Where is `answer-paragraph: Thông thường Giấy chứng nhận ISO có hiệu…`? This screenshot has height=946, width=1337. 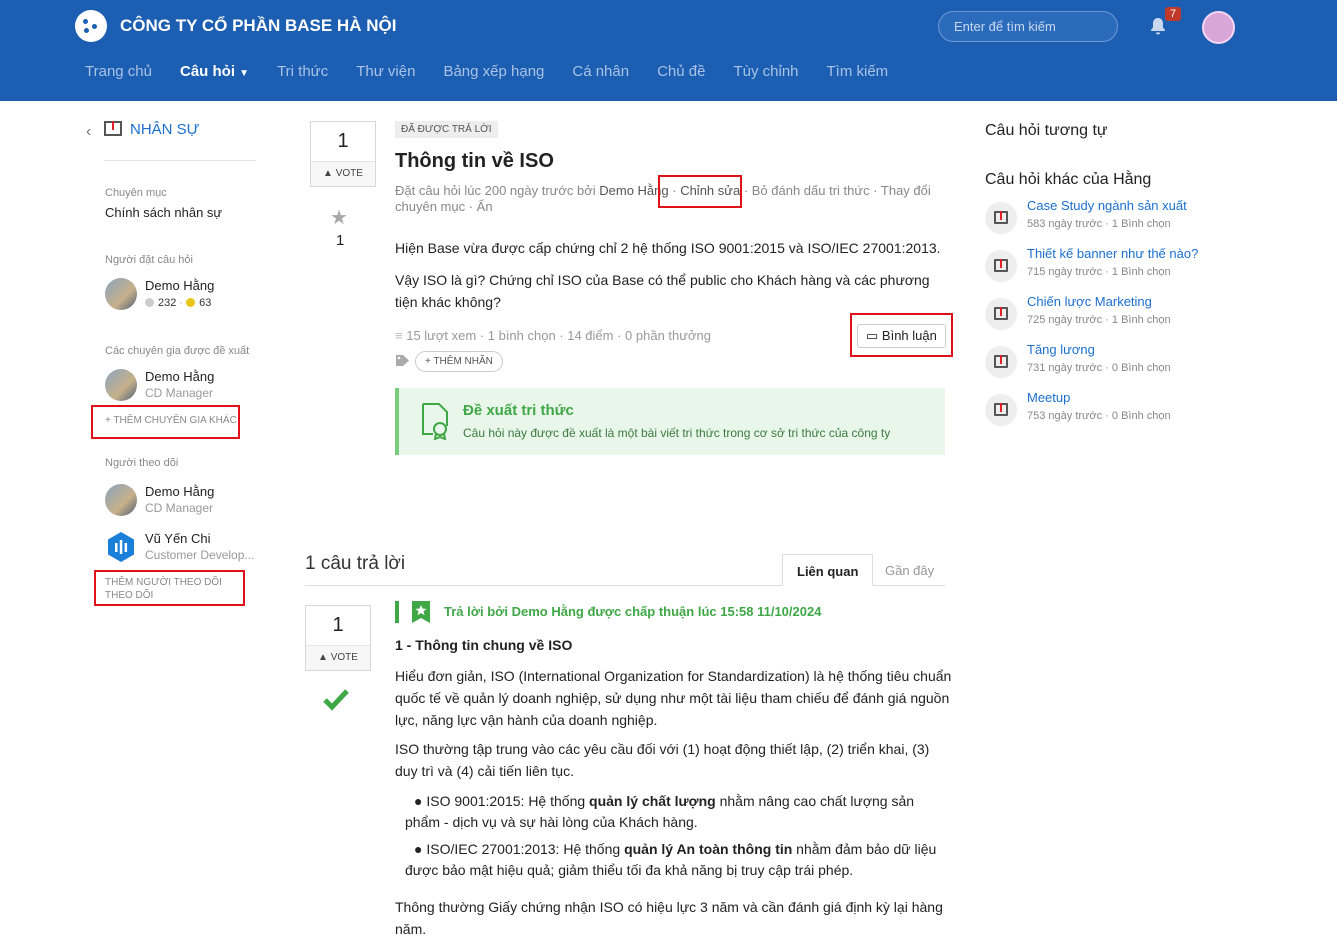
answer-paragraph: Thông thường Giấy chứng nhận ISO có hiệu… is located at coordinates (669, 918).